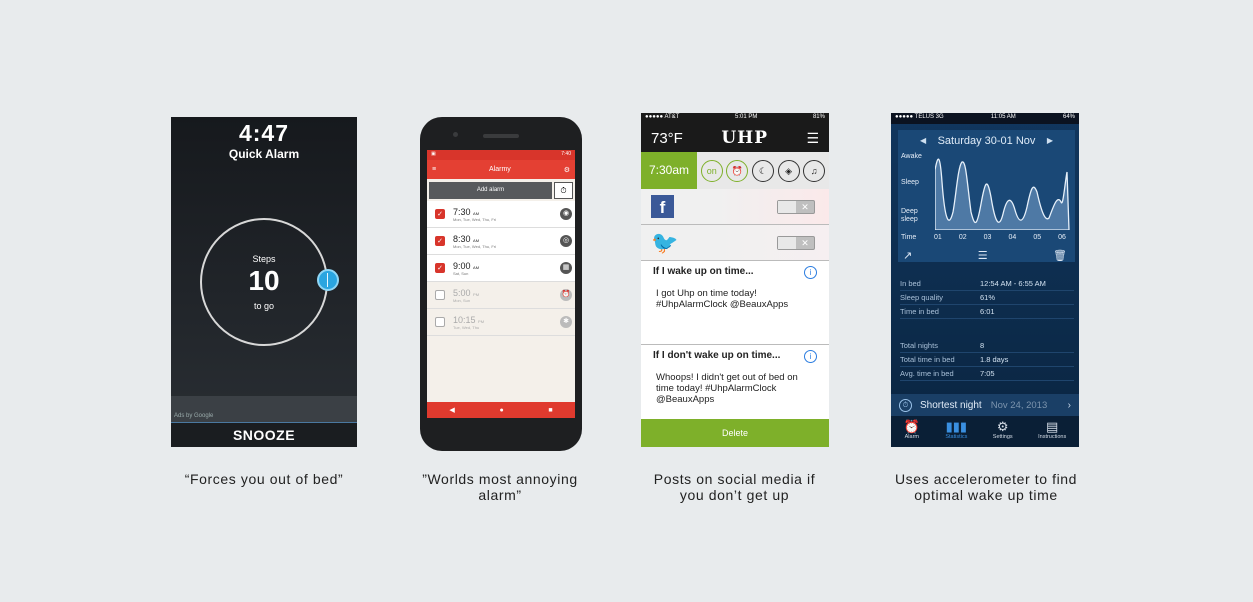  Describe the element at coordinates (501, 214) in the screenshot. I see `alarm-row: ✓ 7:30 AM Mon, Tue, Wed, Thu, Fri ◉` at that location.